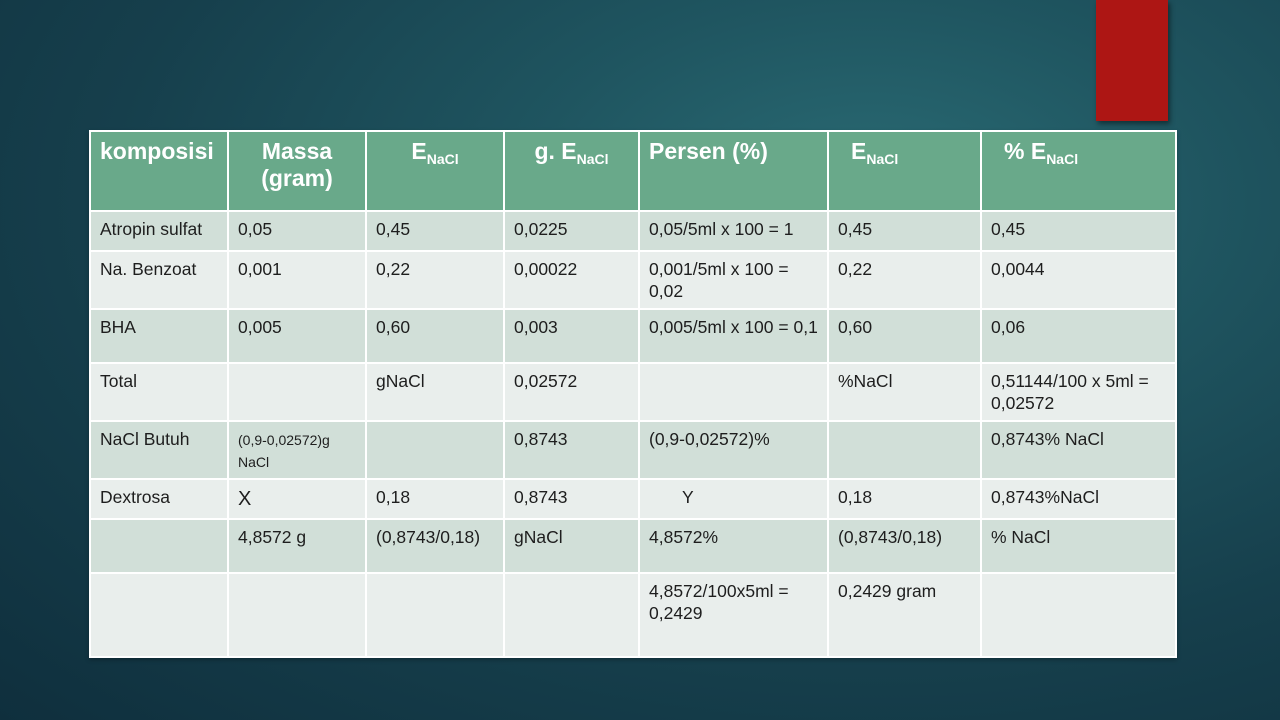  I want to click on cell-percent-enacl: % NaCl, so click(1078, 546).